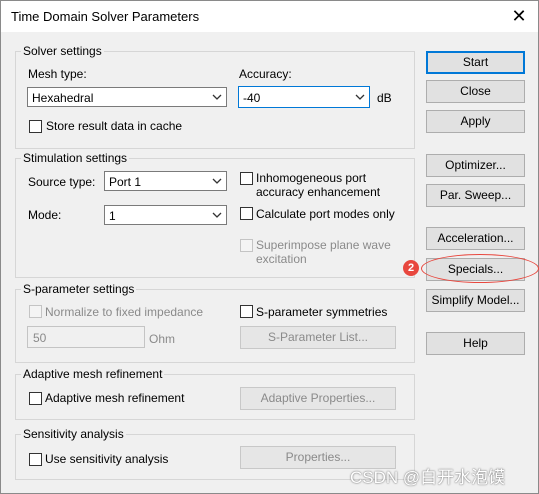 This screenshot has width=539, height=494. What do you see at coordinates (162, 339) in the screenshot?
I see `impedance-unit: Ohm` at bounding box center [162, 339].